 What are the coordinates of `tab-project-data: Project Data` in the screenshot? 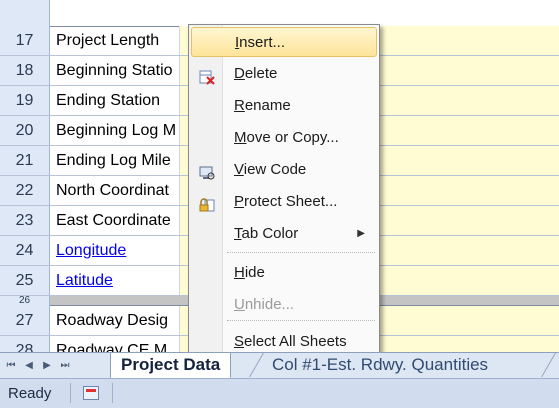 It's located at (171, 366).